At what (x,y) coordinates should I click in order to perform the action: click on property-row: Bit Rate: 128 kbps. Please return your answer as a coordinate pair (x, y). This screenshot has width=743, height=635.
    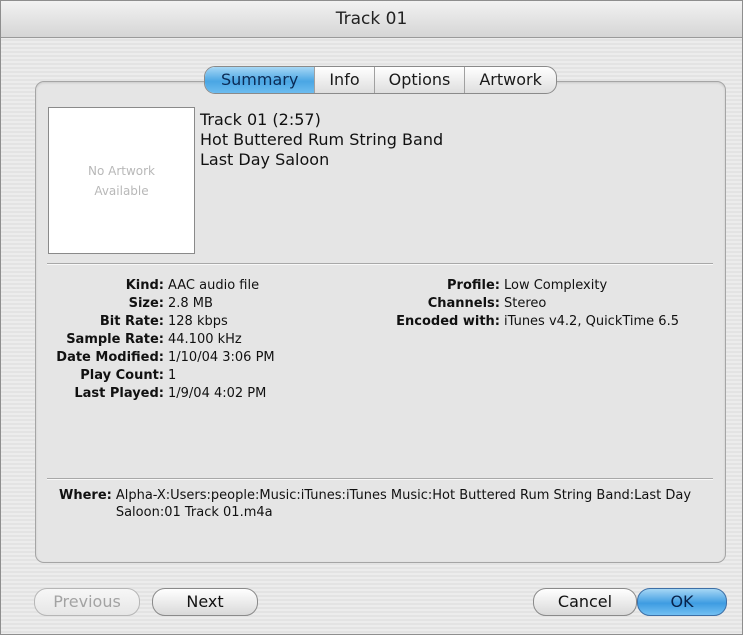
    Looking at the image, I should click on (158, 322).